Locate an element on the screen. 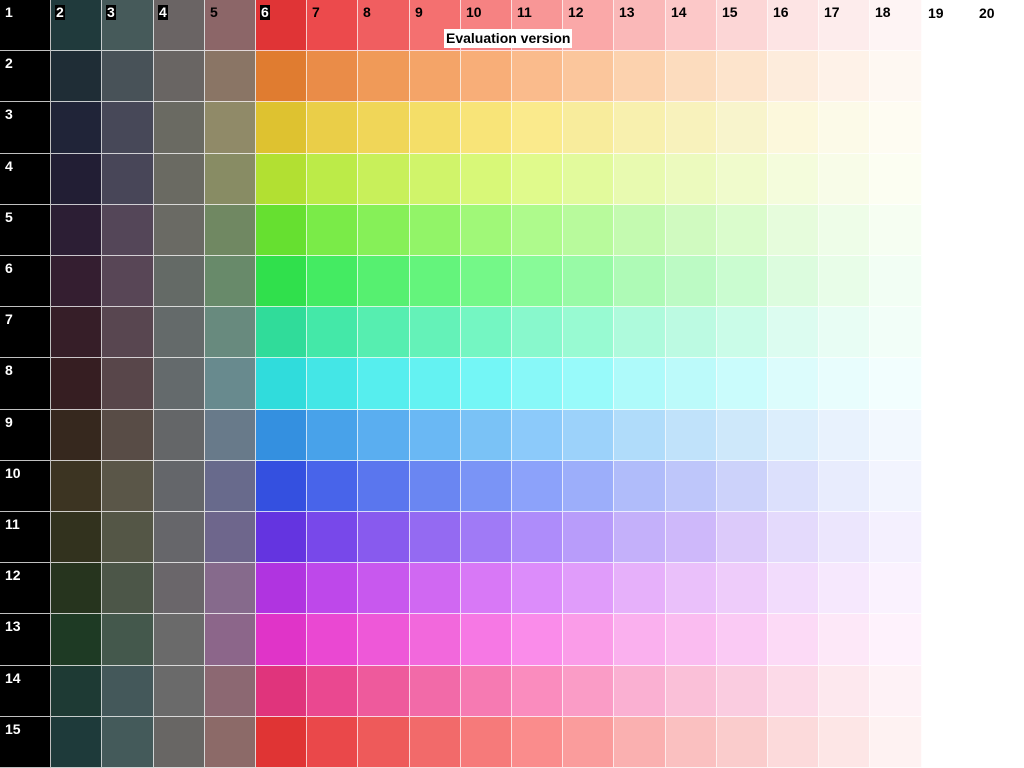  color-swatch: 13 is located at coordinates (640, 25).